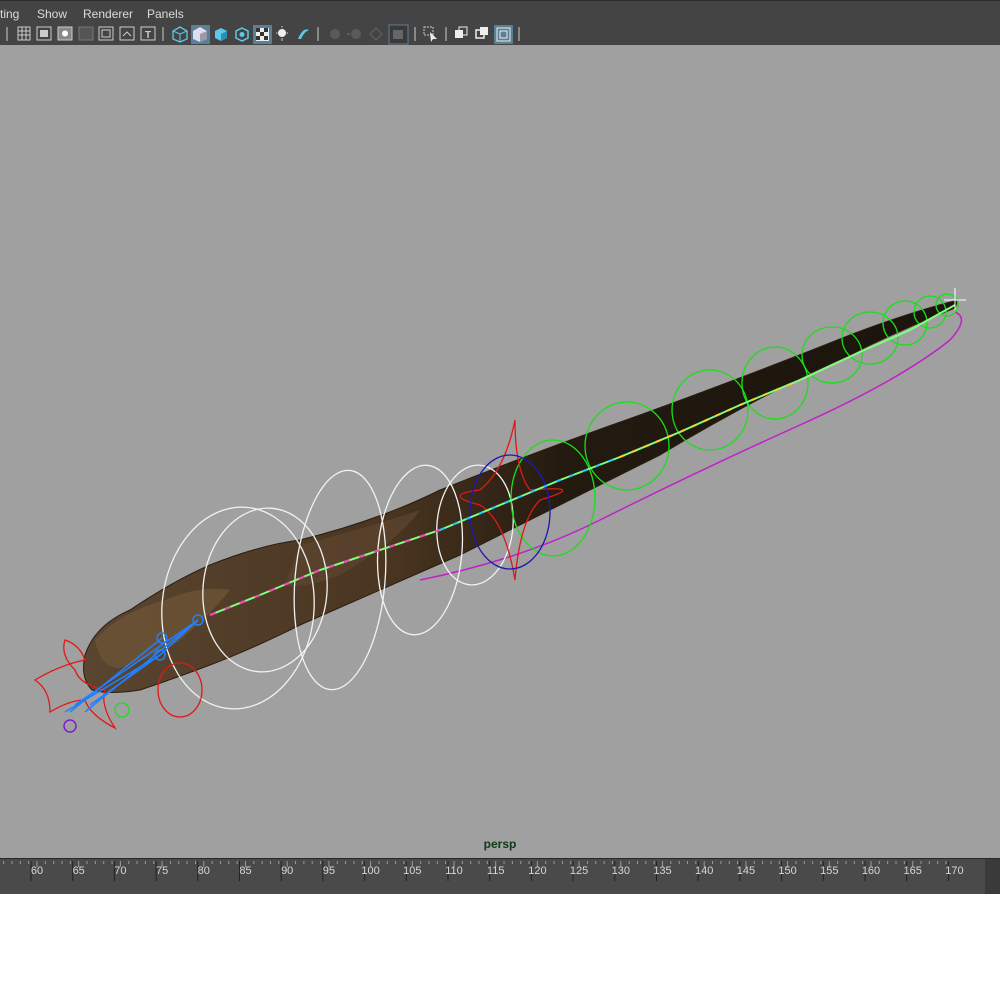  Describe the element at coordinates (9, 14) in the screenshot. I see `menu-lighting: ting` at that location.